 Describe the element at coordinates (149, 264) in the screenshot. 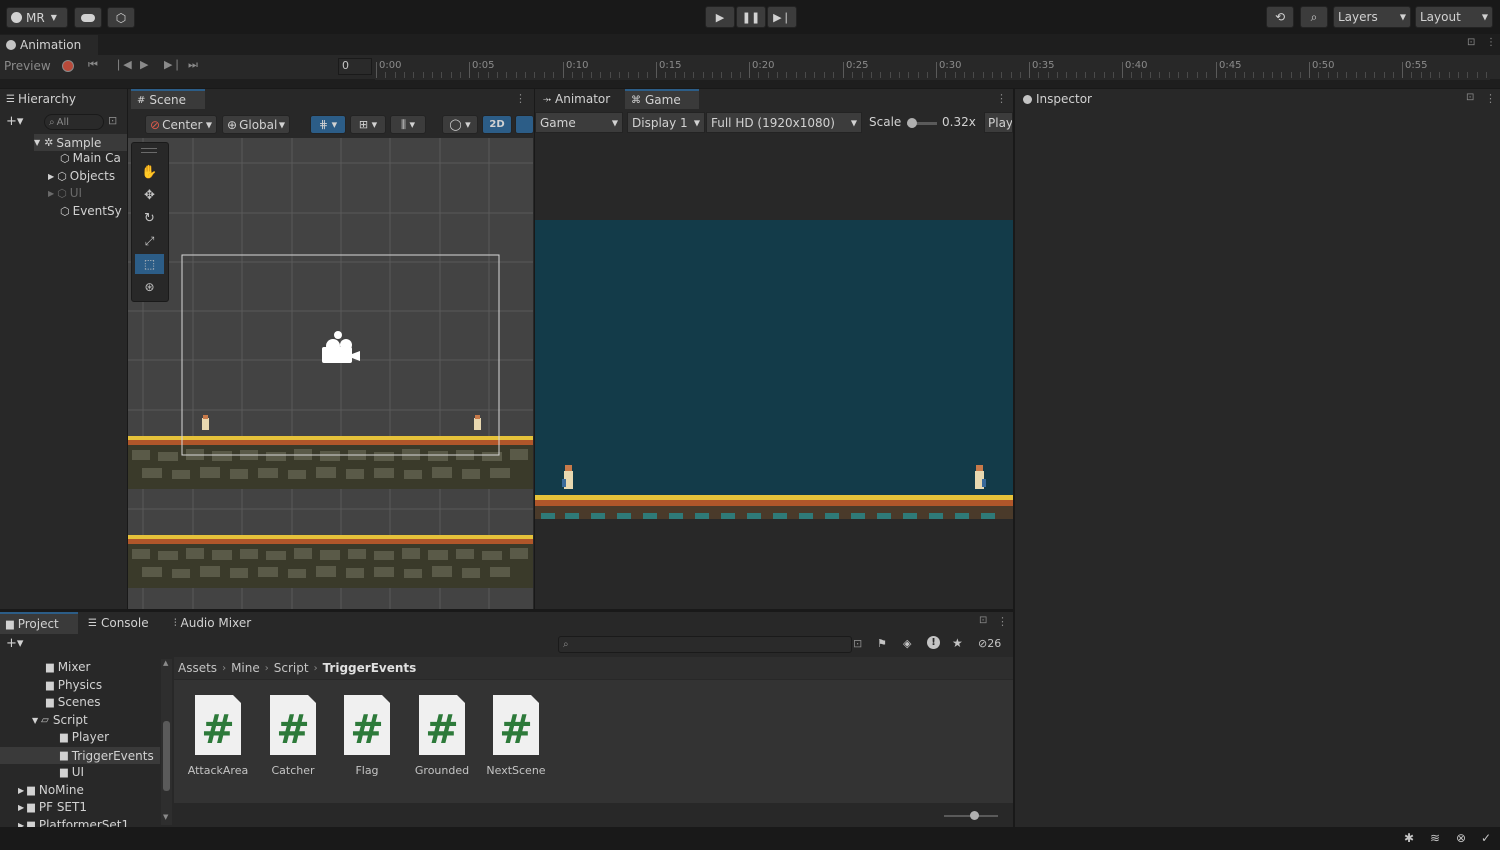

I see `rect-tool-icon: ⬚` at that location.